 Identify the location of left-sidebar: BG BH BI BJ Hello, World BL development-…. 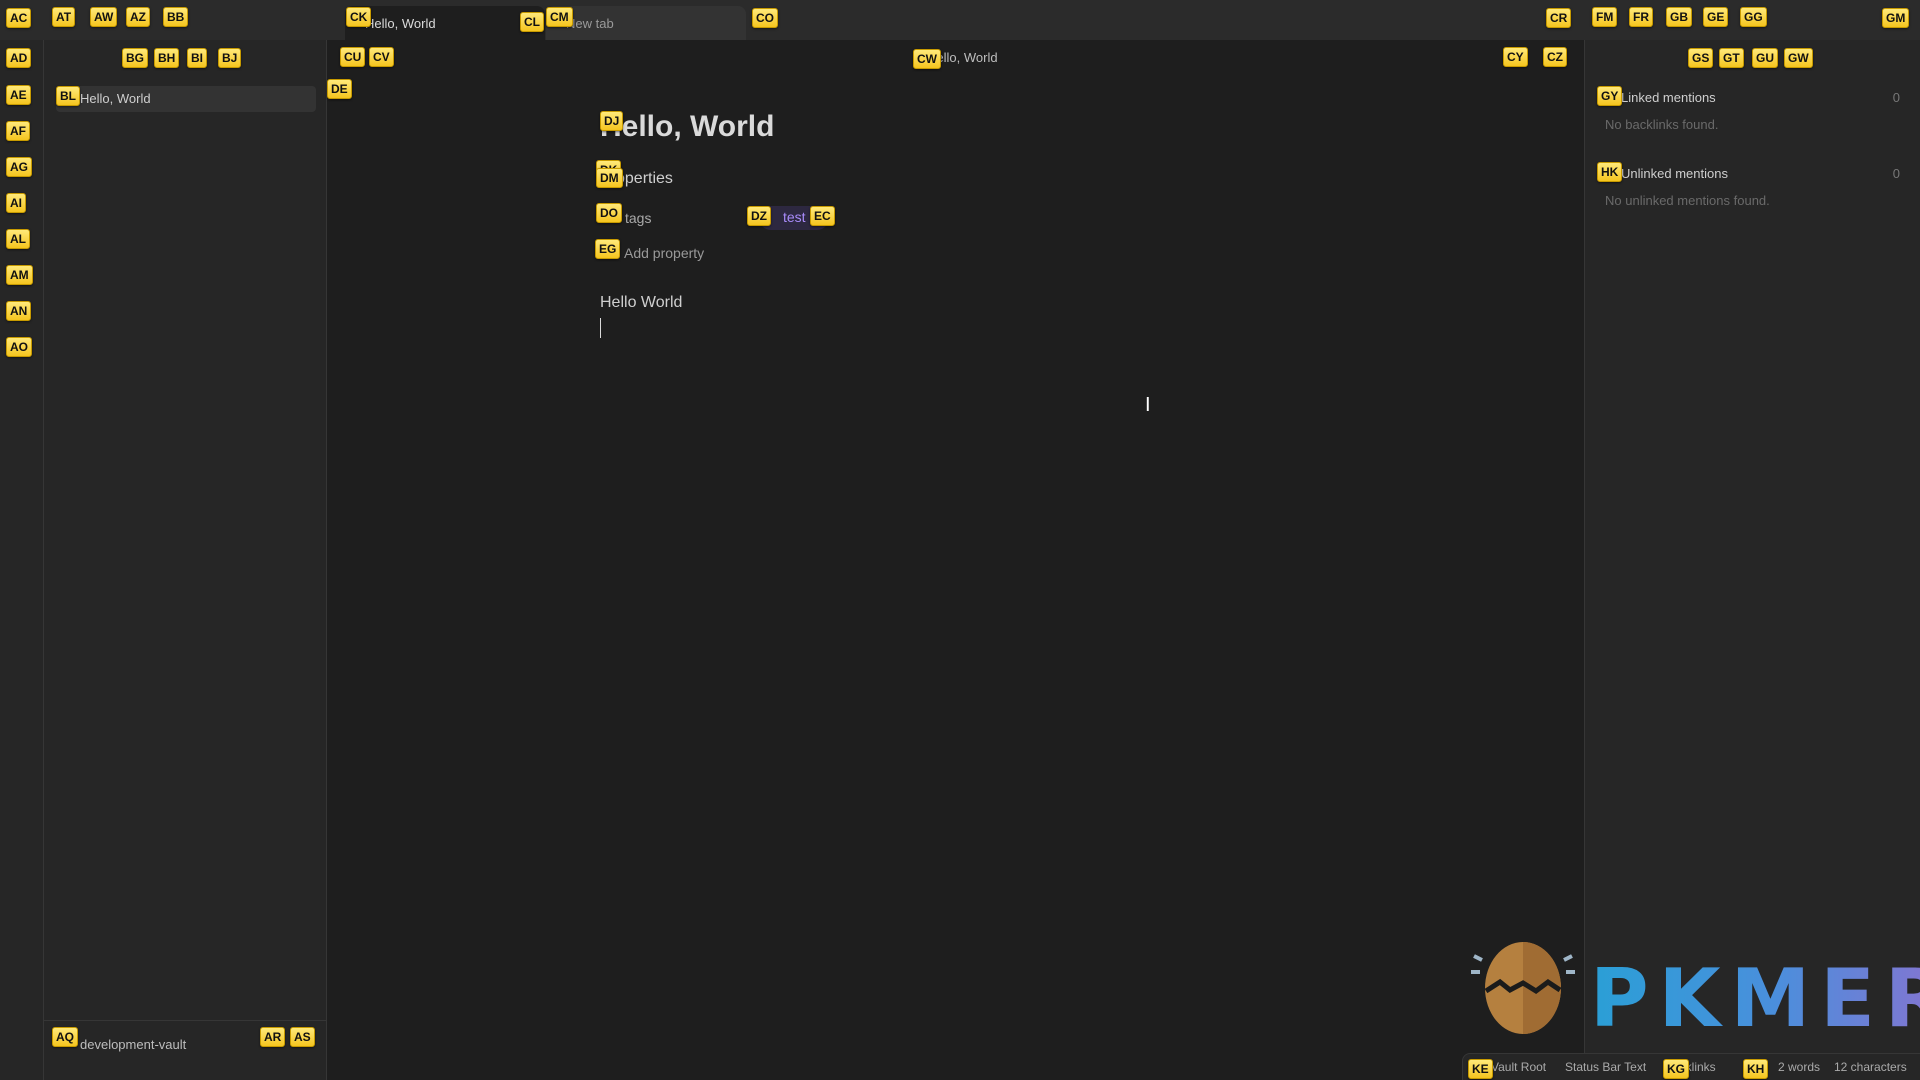
(185, 560).